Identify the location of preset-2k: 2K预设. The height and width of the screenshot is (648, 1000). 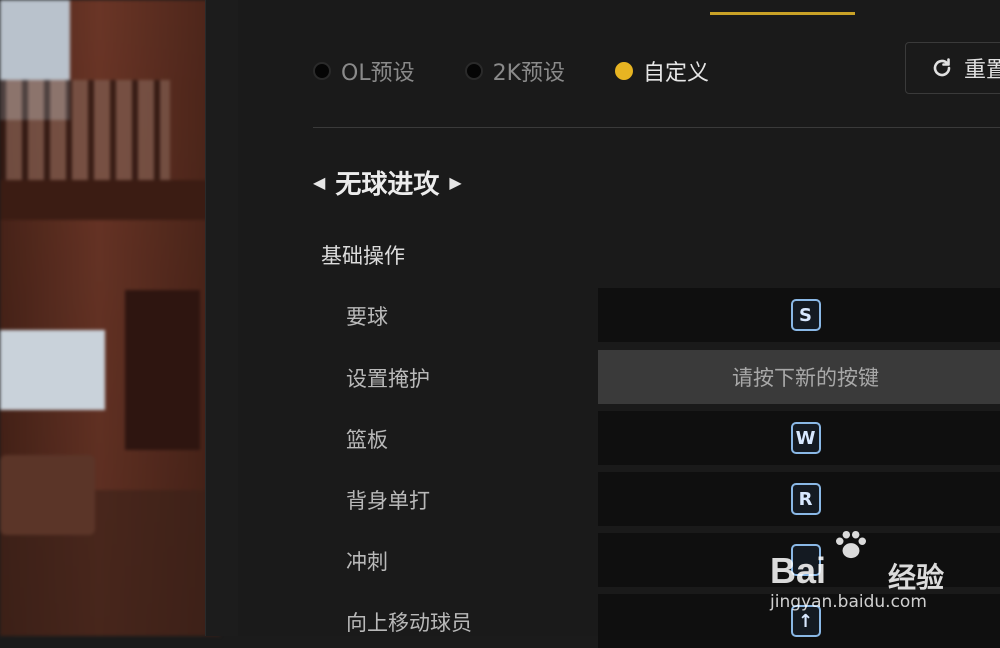
(515, 71).